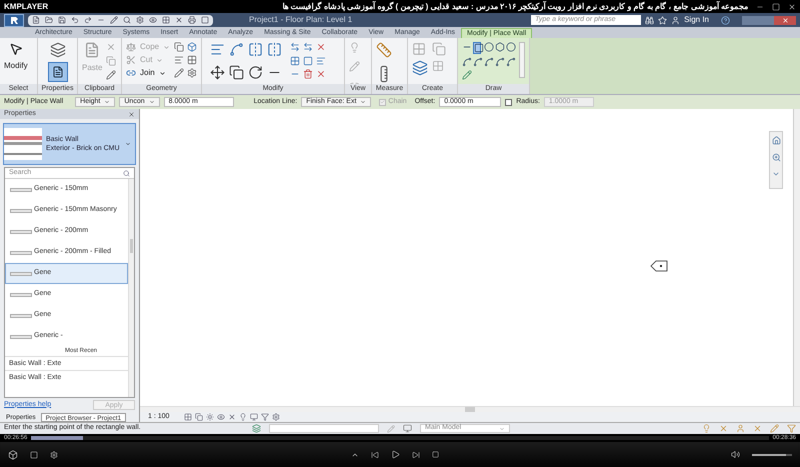 Image resolution: width=800 pixels, height=467 pixels. Describe the element at coordinates (416, 454) in the screenshot. I see `next-icon` at that location.